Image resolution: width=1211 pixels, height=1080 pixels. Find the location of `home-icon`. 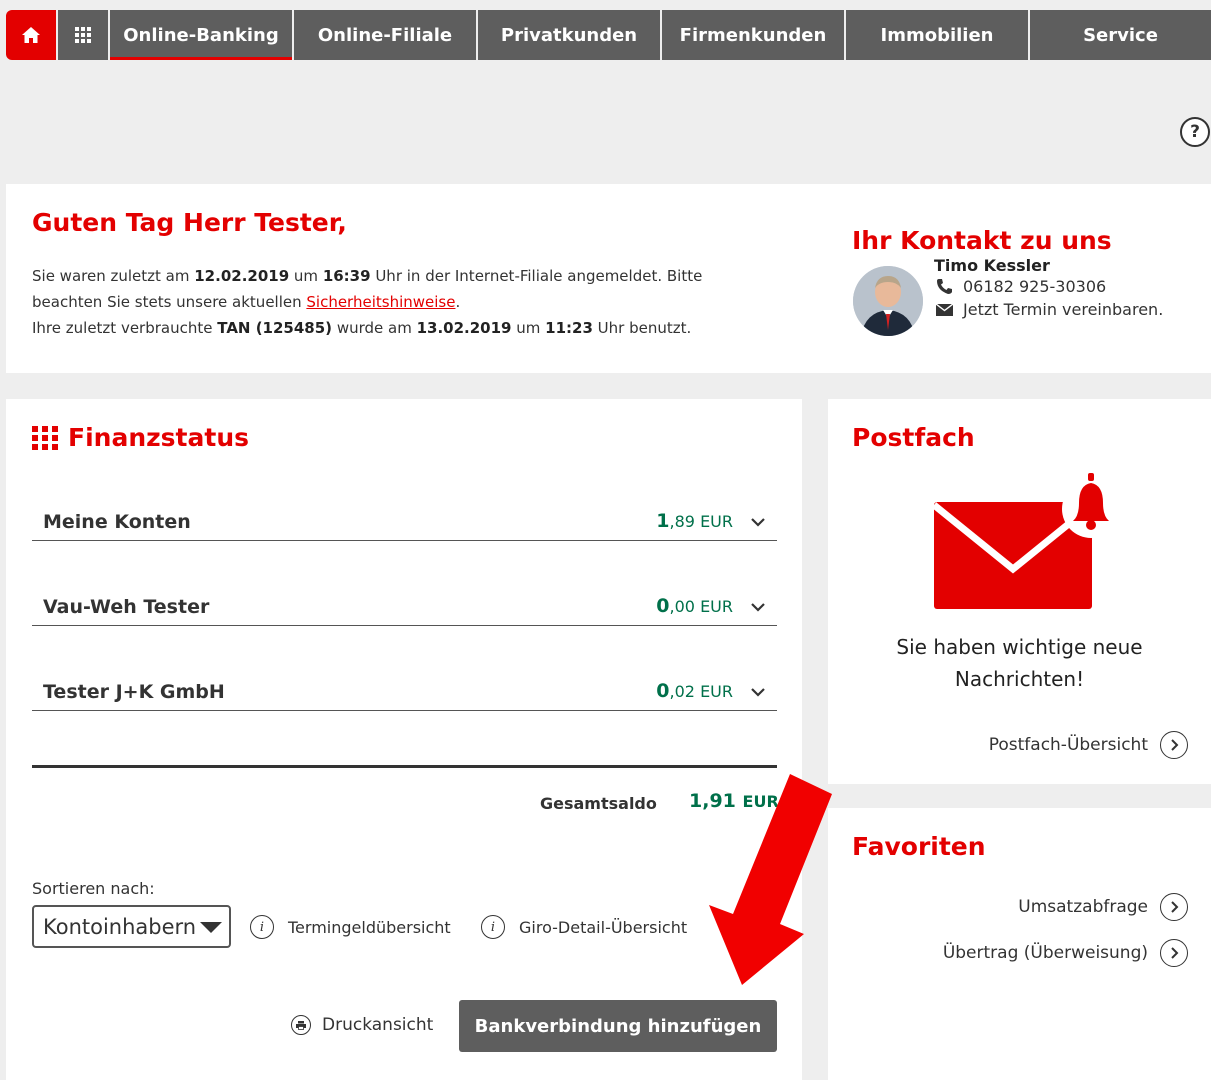

home-icon is located at coordinates (31, 35).